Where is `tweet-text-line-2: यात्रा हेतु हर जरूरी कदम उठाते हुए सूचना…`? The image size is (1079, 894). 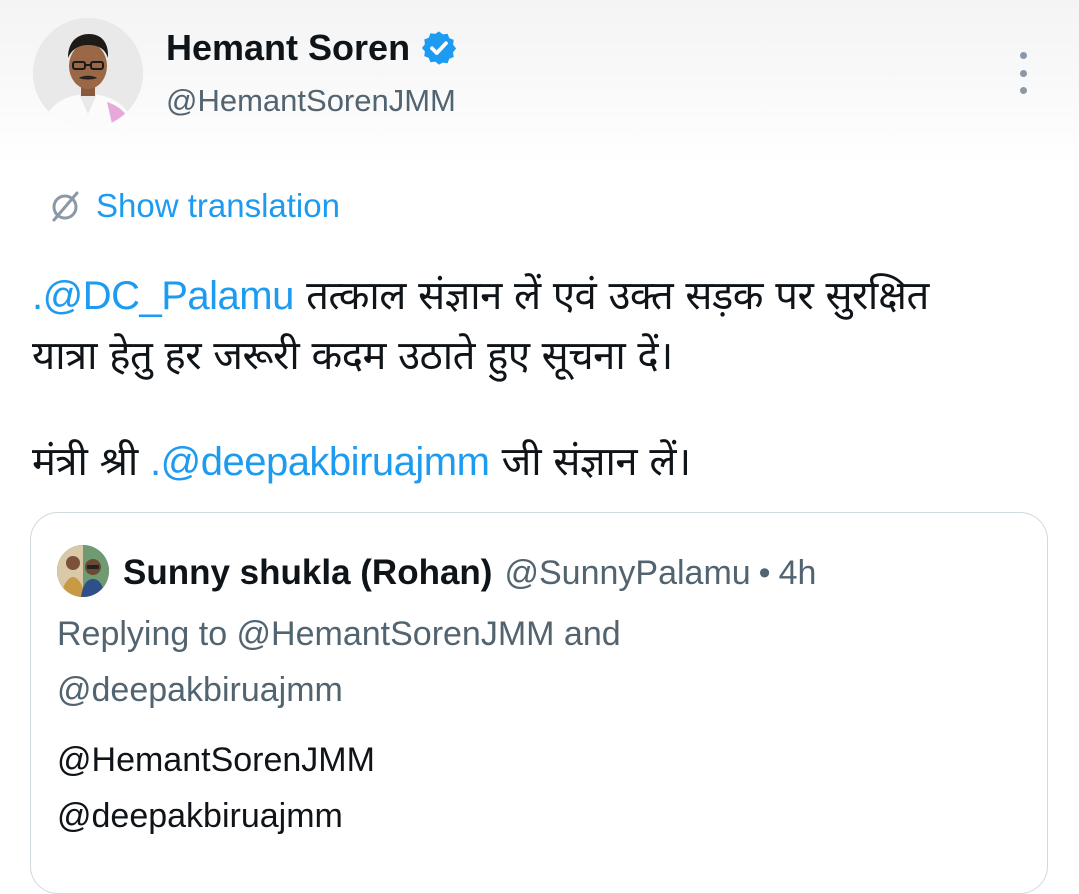
tweet-text-line-2: यात्रा हेतु हर जरूरी कदम उठाते हुए सूचना… is located at coordinates (352, 353).